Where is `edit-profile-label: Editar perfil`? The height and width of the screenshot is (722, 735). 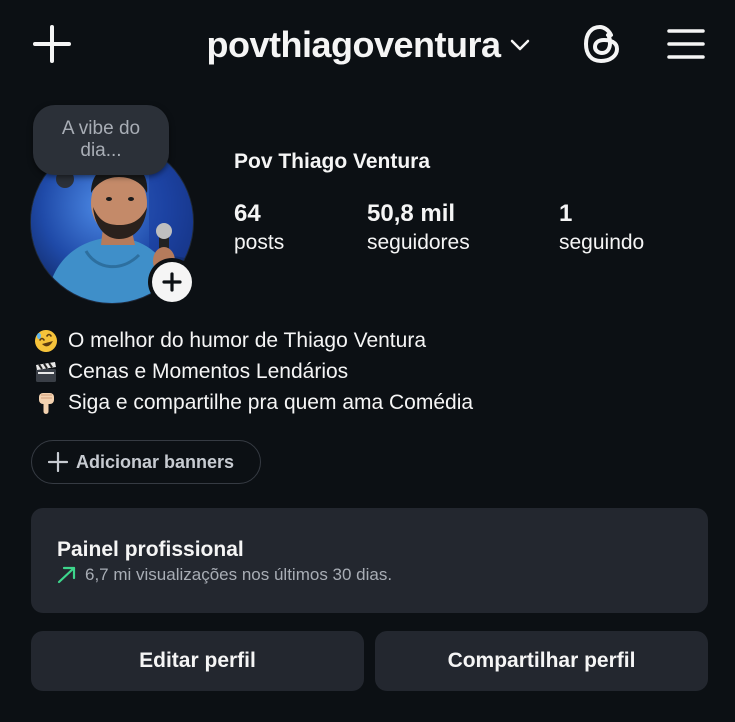
edit-profile-label: Editar perfil is located at coordinates (197, 660).